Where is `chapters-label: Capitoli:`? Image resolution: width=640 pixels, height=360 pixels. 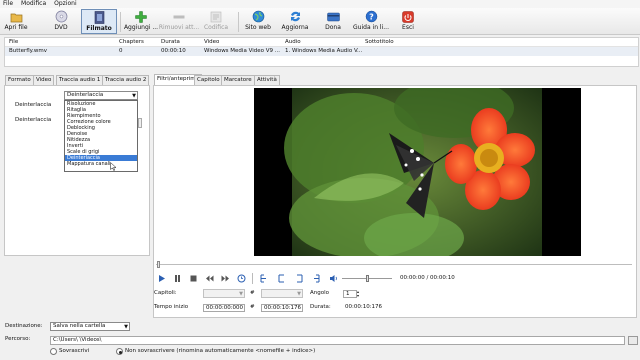 chapters-label: Capitoli: is located at coordinates (165, 293).